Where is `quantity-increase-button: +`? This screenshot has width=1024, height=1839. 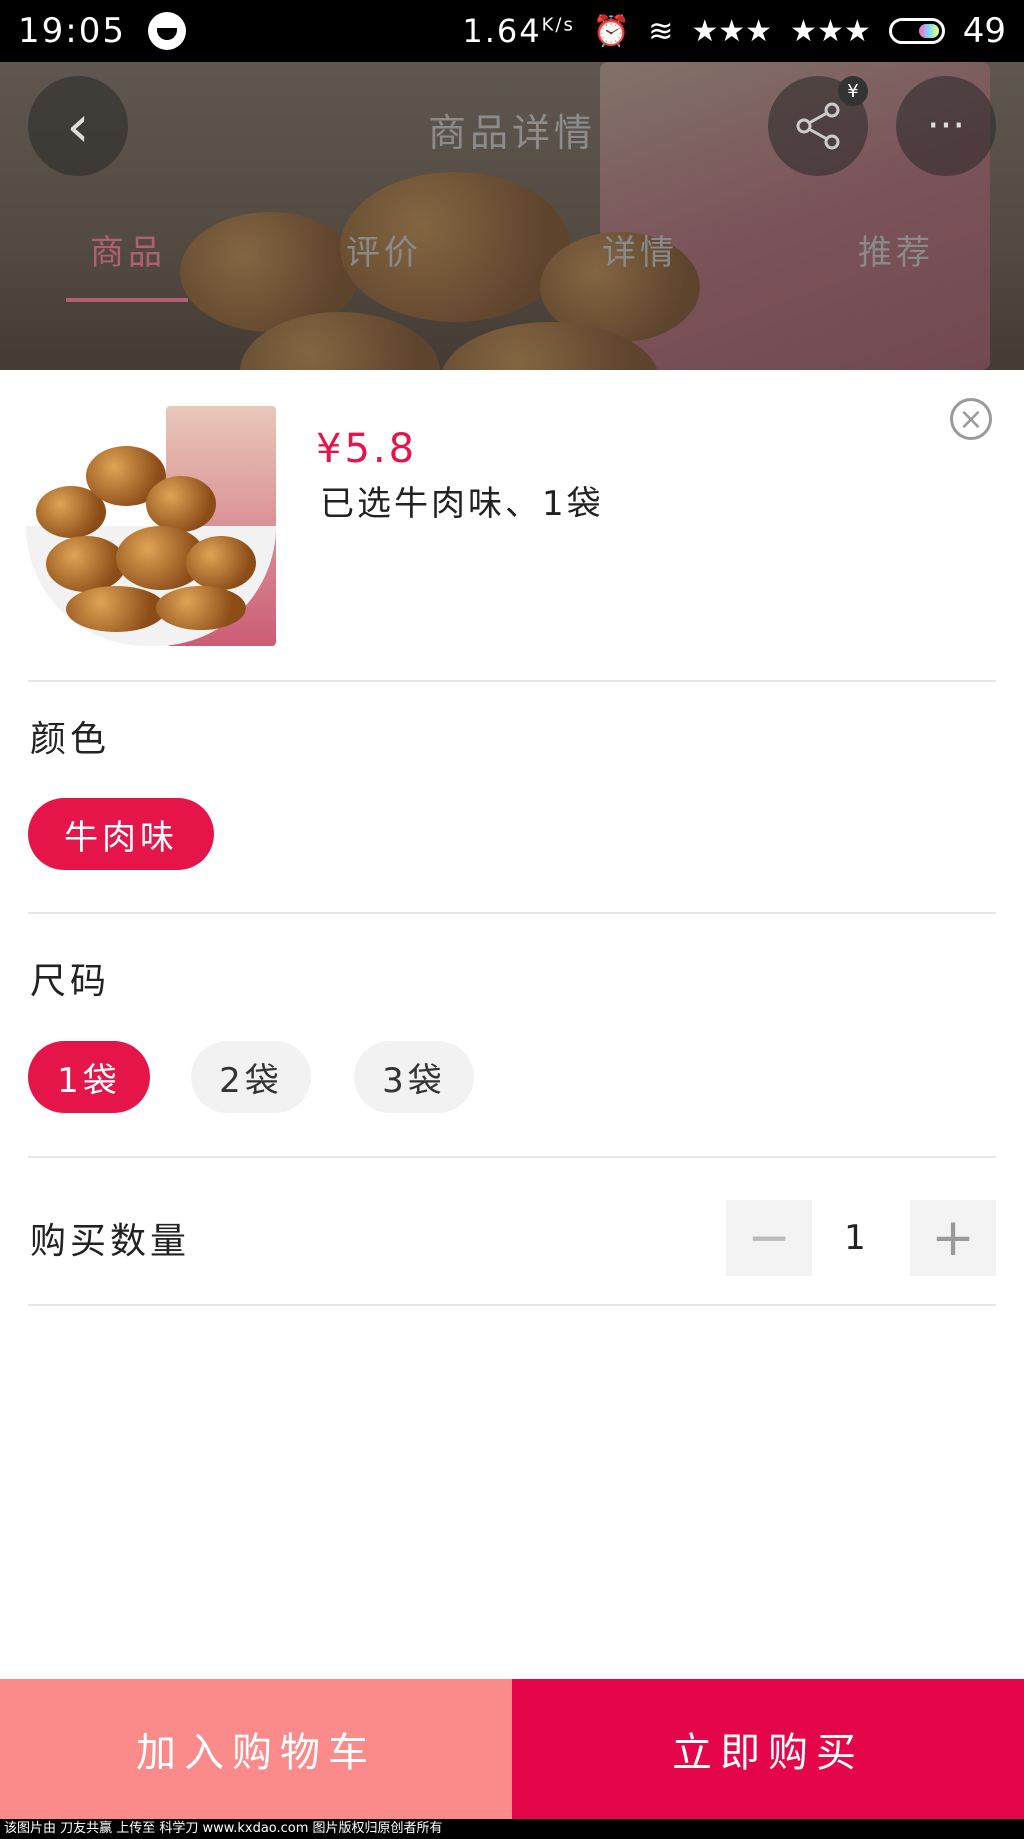 quantity-increase-button: + is located at coordinates (953, 1238).